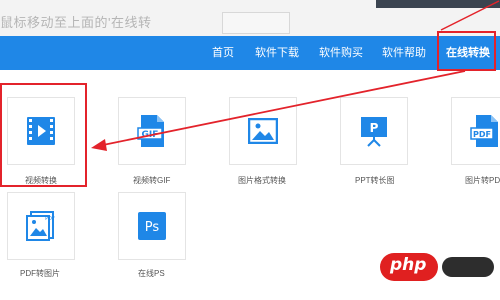  Describe the element at coordinates (482, 180) in the screenshot. I see `tile-label-image-to-pdf: 图片转PDF` at that location.